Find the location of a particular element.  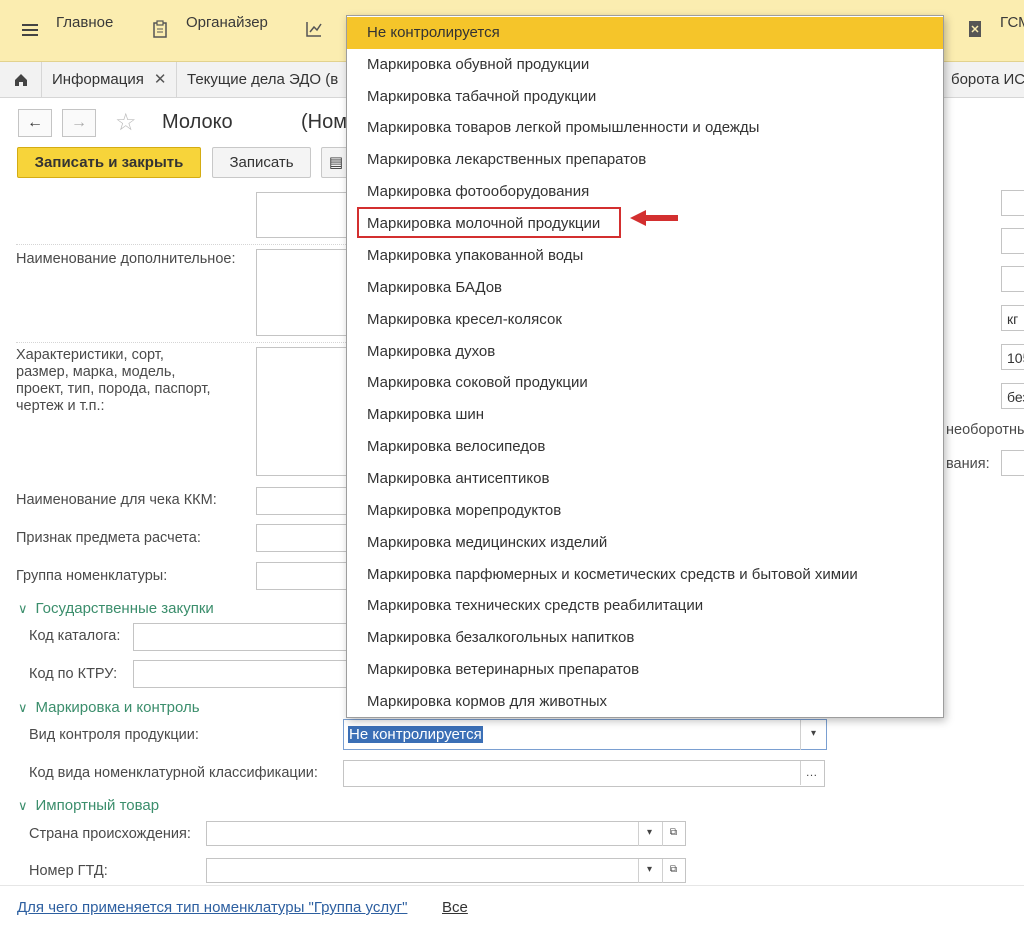

dropdown-item: Маркировка соковой продукции is located at coordinates (645, 383).